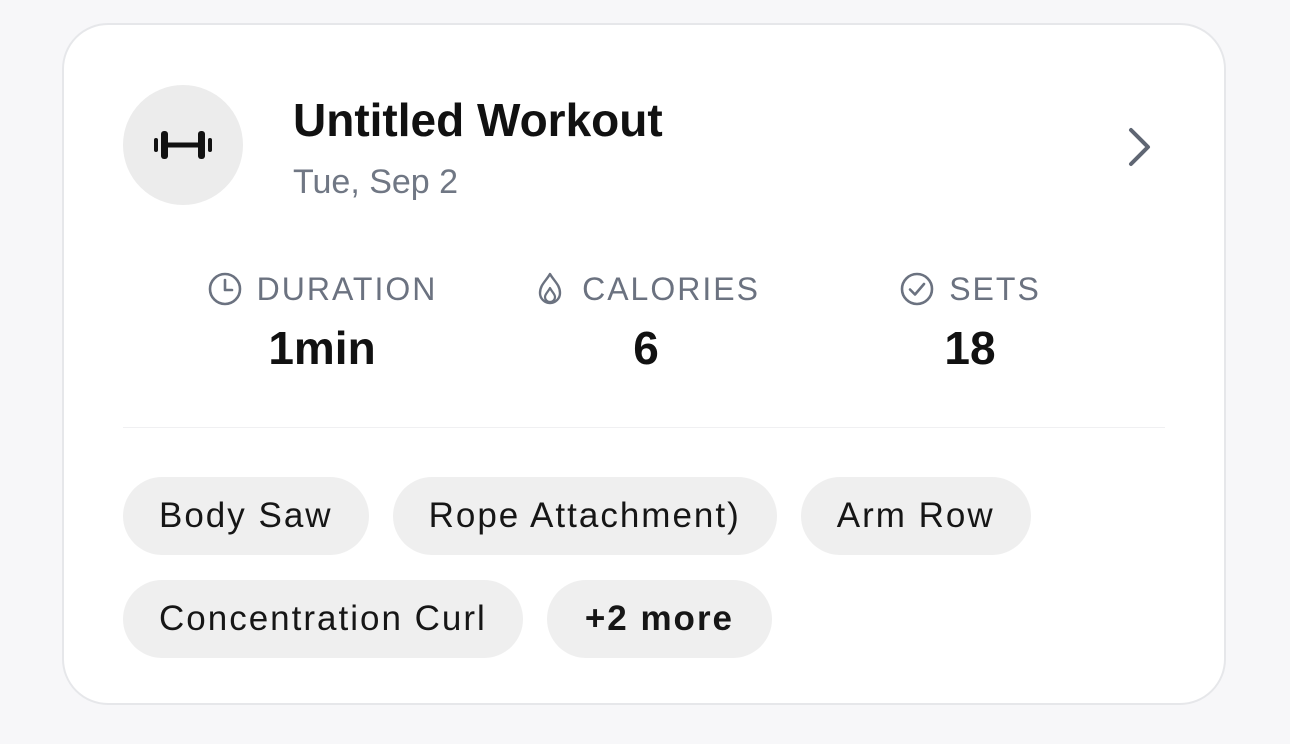 This screenshot has height=744, width=1290. I want to click on stat-sets-label-row: SETS, so click(970, 289).